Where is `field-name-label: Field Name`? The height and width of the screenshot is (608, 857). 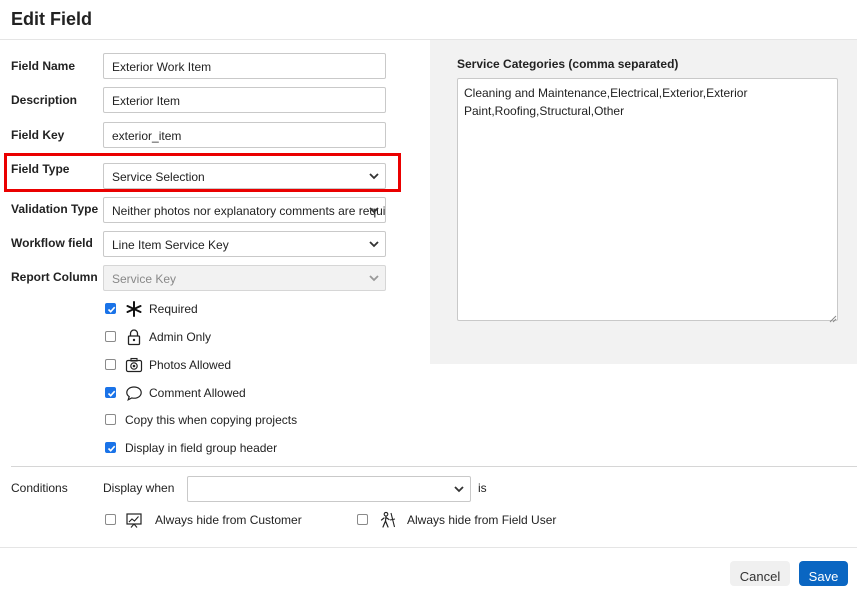 field-name-label: Field Name is located at coordinates (43, 66).